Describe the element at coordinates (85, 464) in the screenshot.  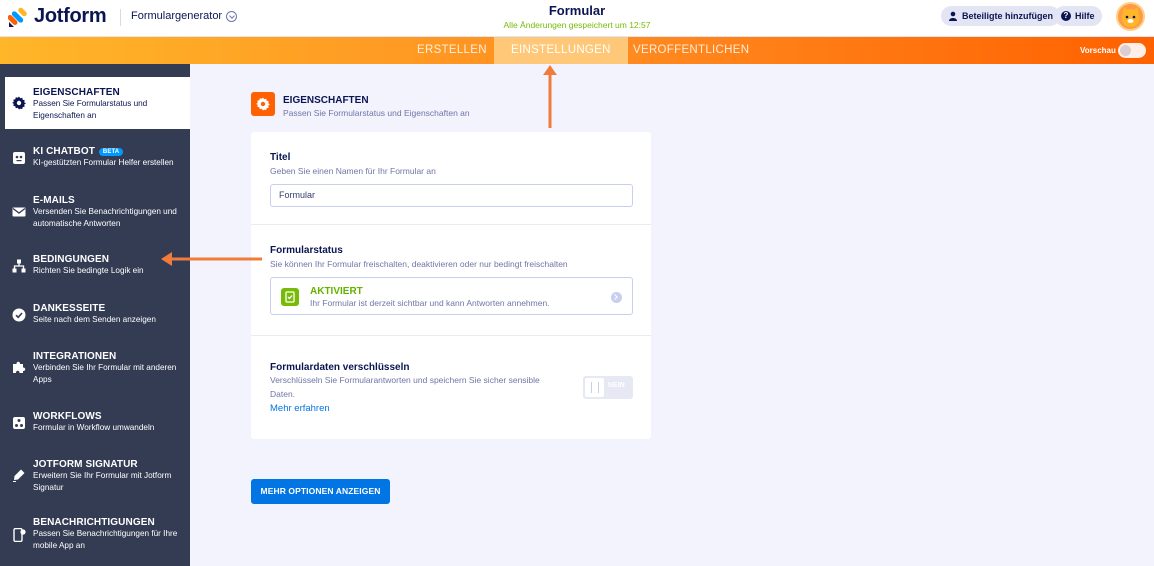
I see `sidebar-item-title: JOTFORM SIGNATUR` at that location.